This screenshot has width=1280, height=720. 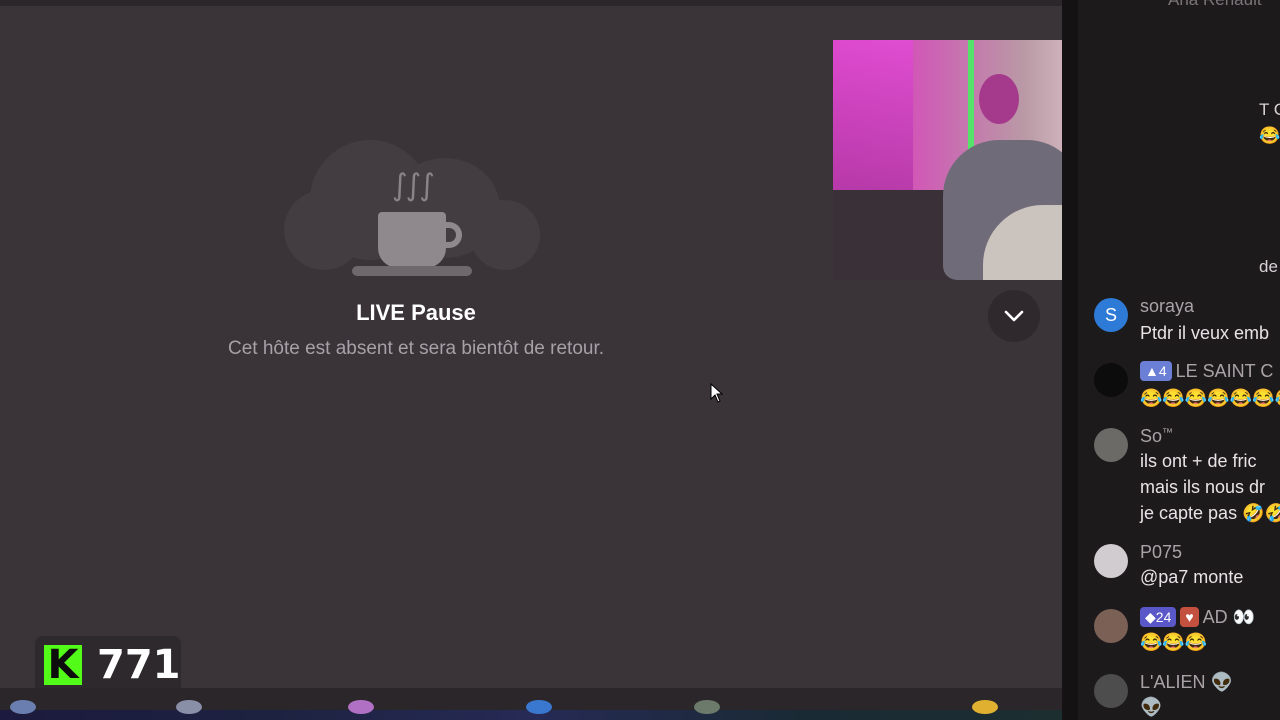 What do you see at coordinates (416, 312) in the screenshot?
I see `pause-title: LIVE Pause` at bounding box center [416, 312].